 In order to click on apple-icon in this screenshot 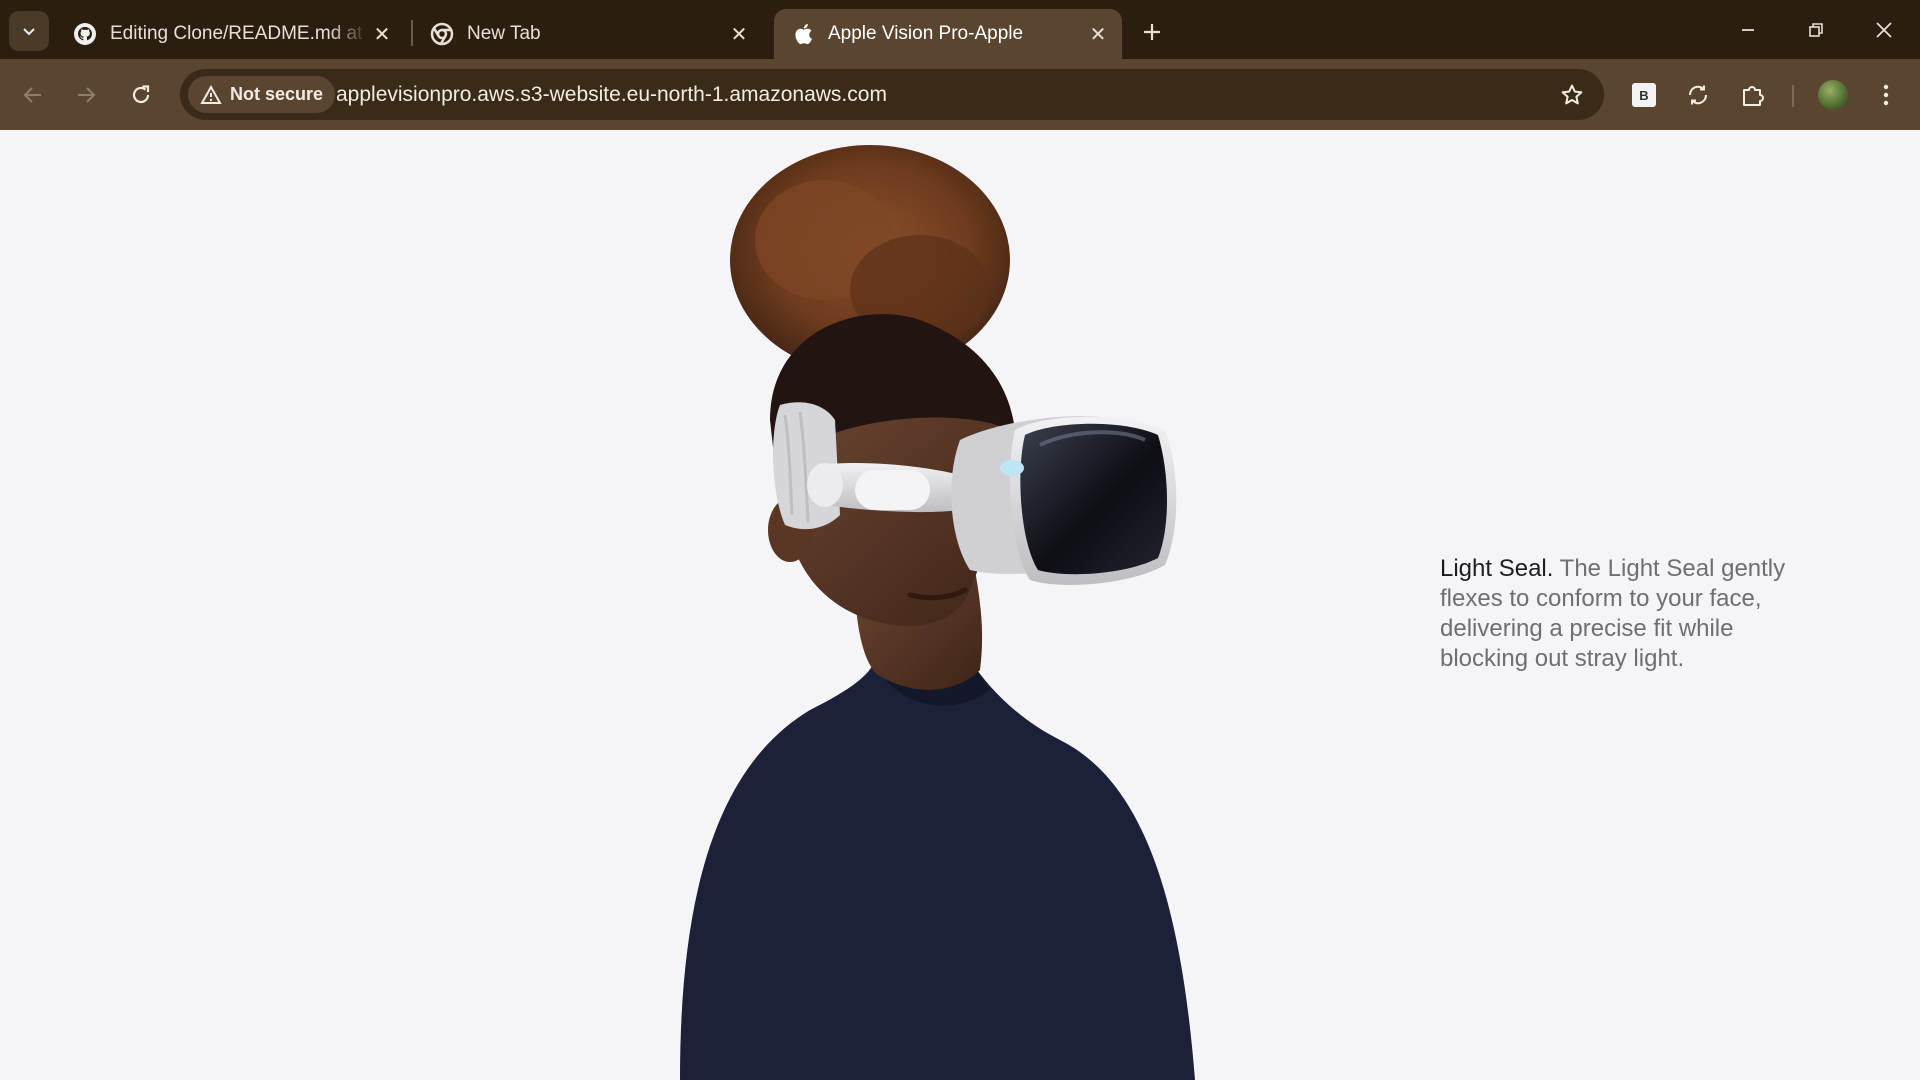, I will do `click(803, 34)`.